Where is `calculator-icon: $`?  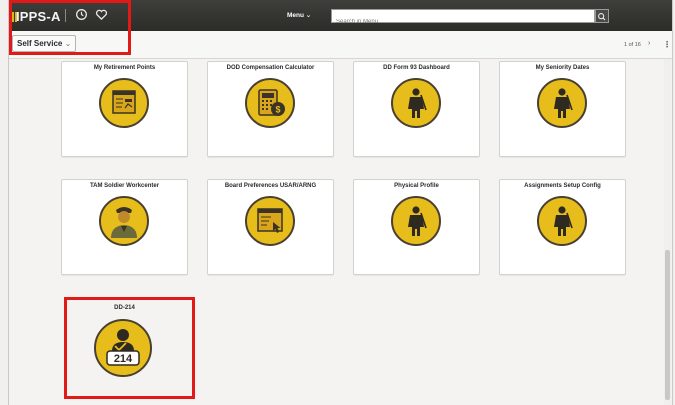
calculator-icon: $ is located at coordinates (270, 103).